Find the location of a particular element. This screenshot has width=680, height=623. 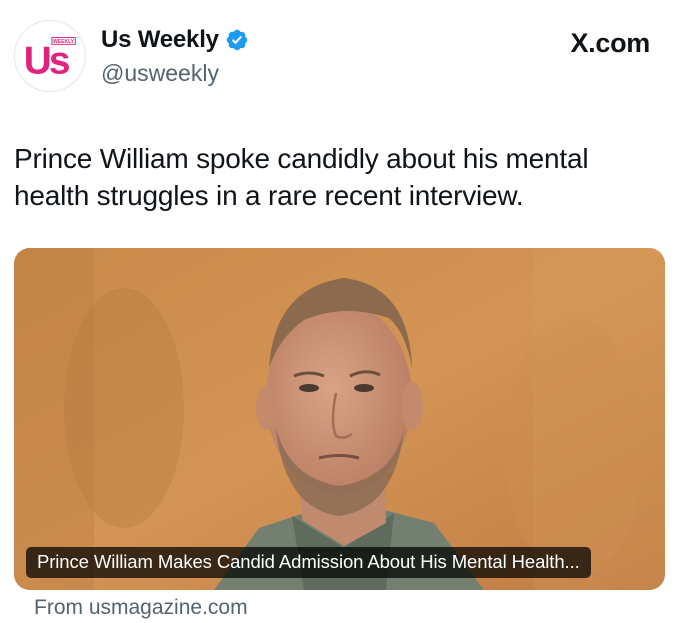

account-avatar: Us WEEKLY is located at coordinates (50, 56).